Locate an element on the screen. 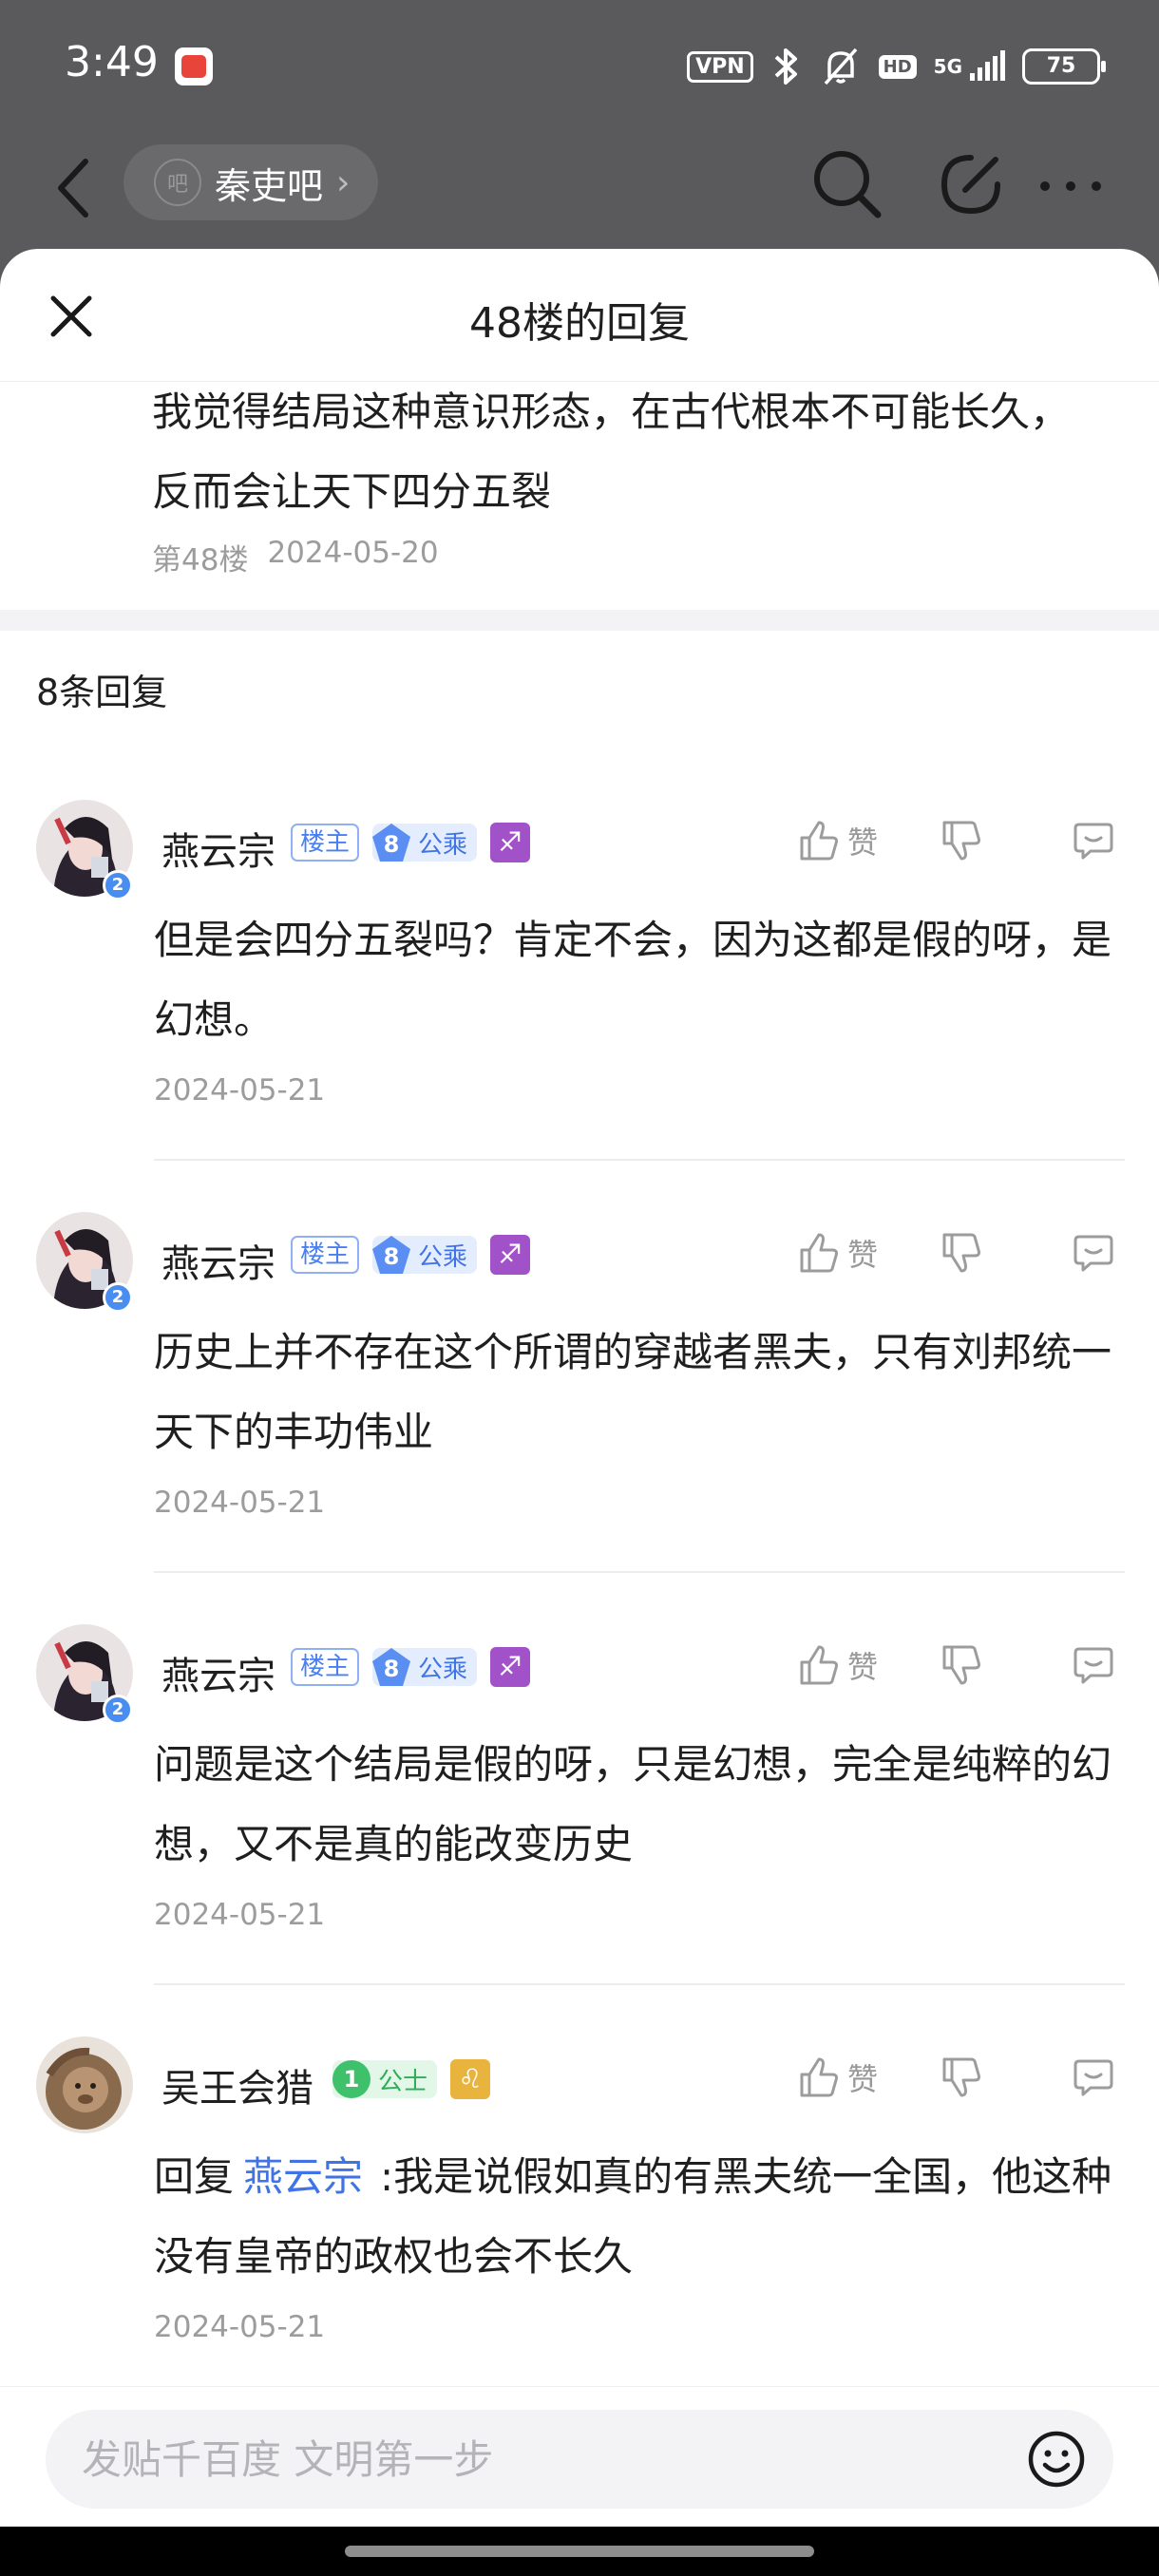  reply-text: 但是会四分五裂吗？肯定不会，因为这都是假的呀，是幻想。 is located at coordinates (633, 980).